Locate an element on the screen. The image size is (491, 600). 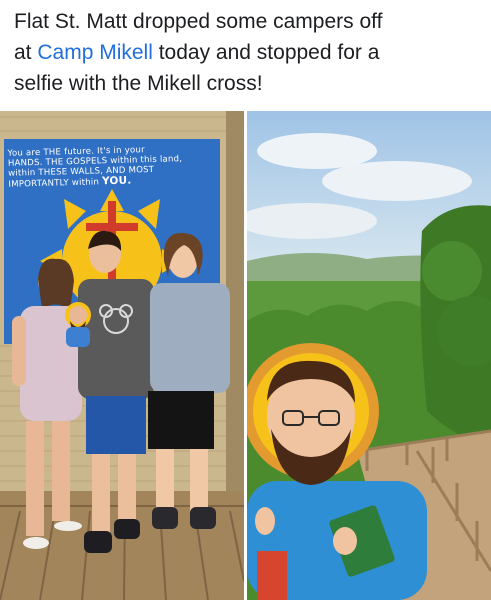
post-text-suffix: today and stopped for a is located at coordinates (266, 52).